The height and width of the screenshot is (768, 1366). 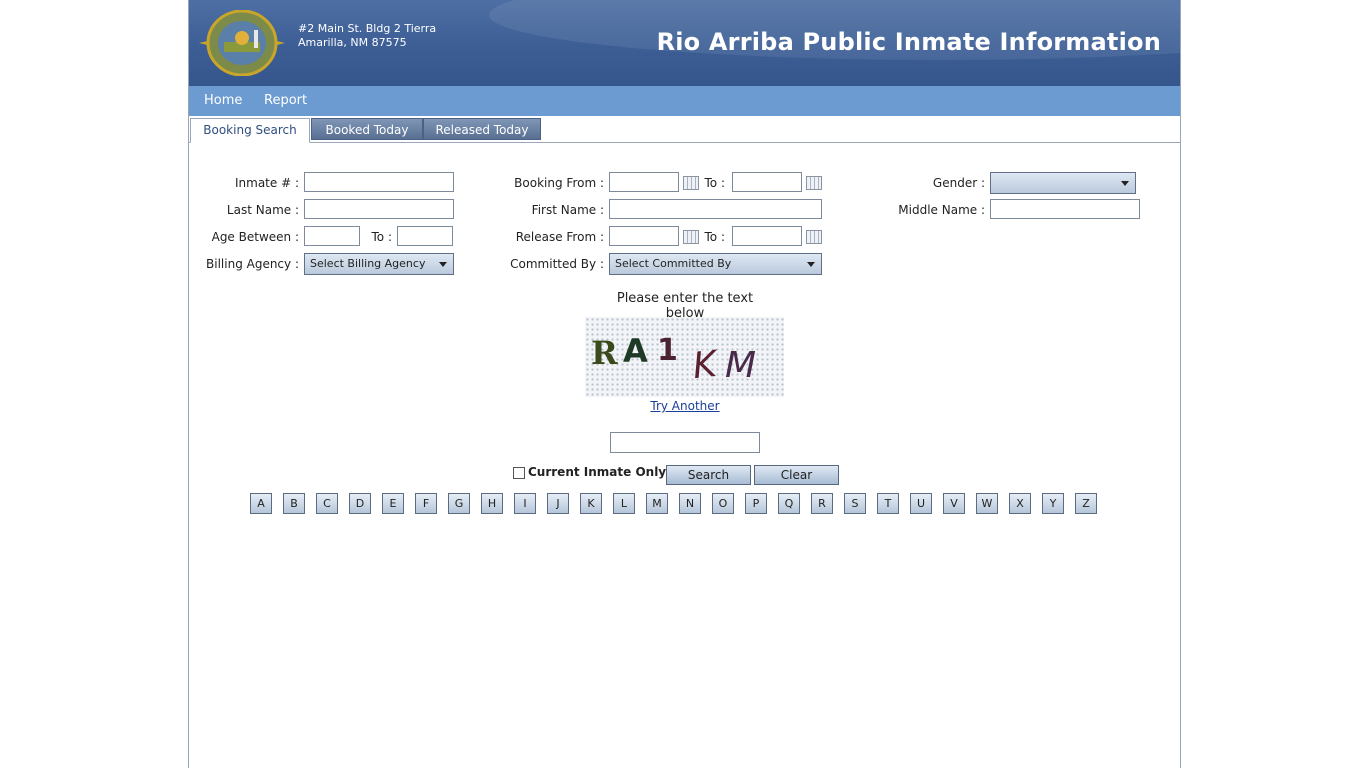 What do you see at coordinates (425, 236) in the screenshot?
I see `age-to-input` at bounding box center [425, 236].